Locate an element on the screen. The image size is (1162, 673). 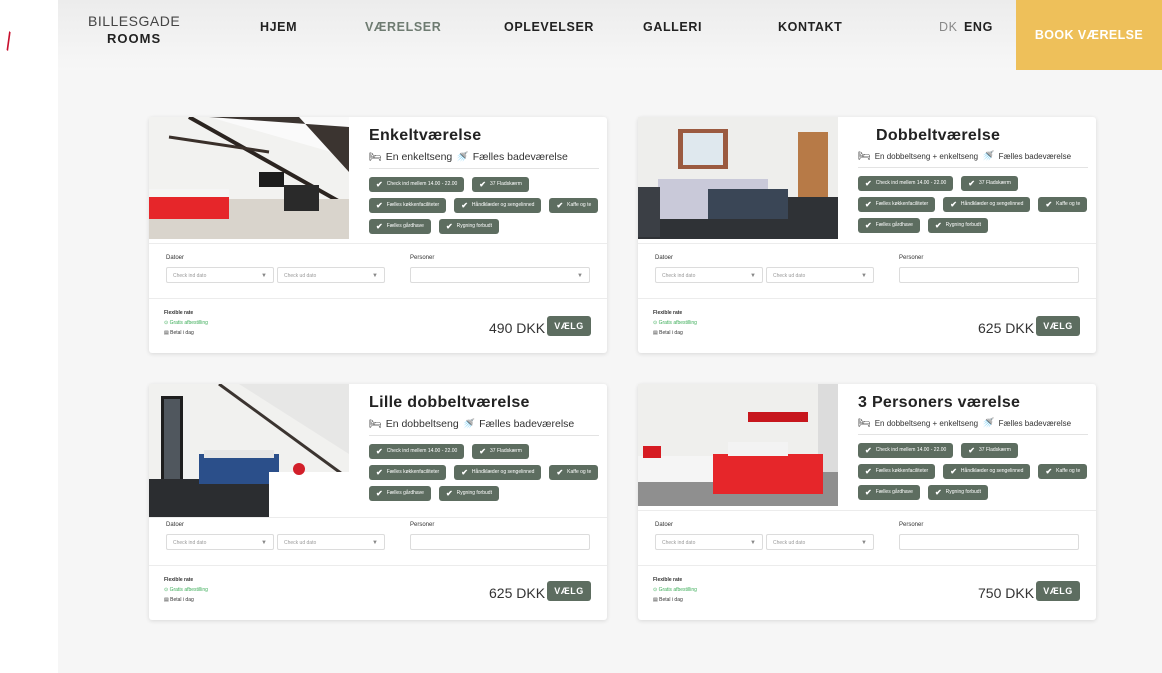
nav-hjem: HJEM is located at coordinates (278, 27).